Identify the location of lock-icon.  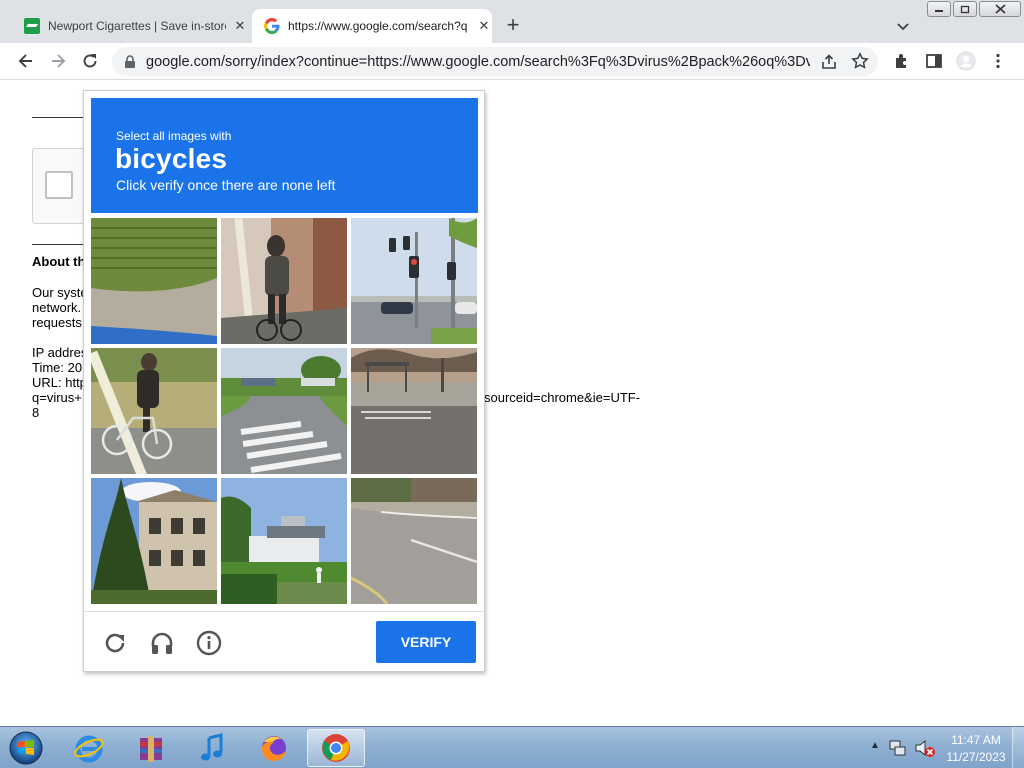
(130, 62).